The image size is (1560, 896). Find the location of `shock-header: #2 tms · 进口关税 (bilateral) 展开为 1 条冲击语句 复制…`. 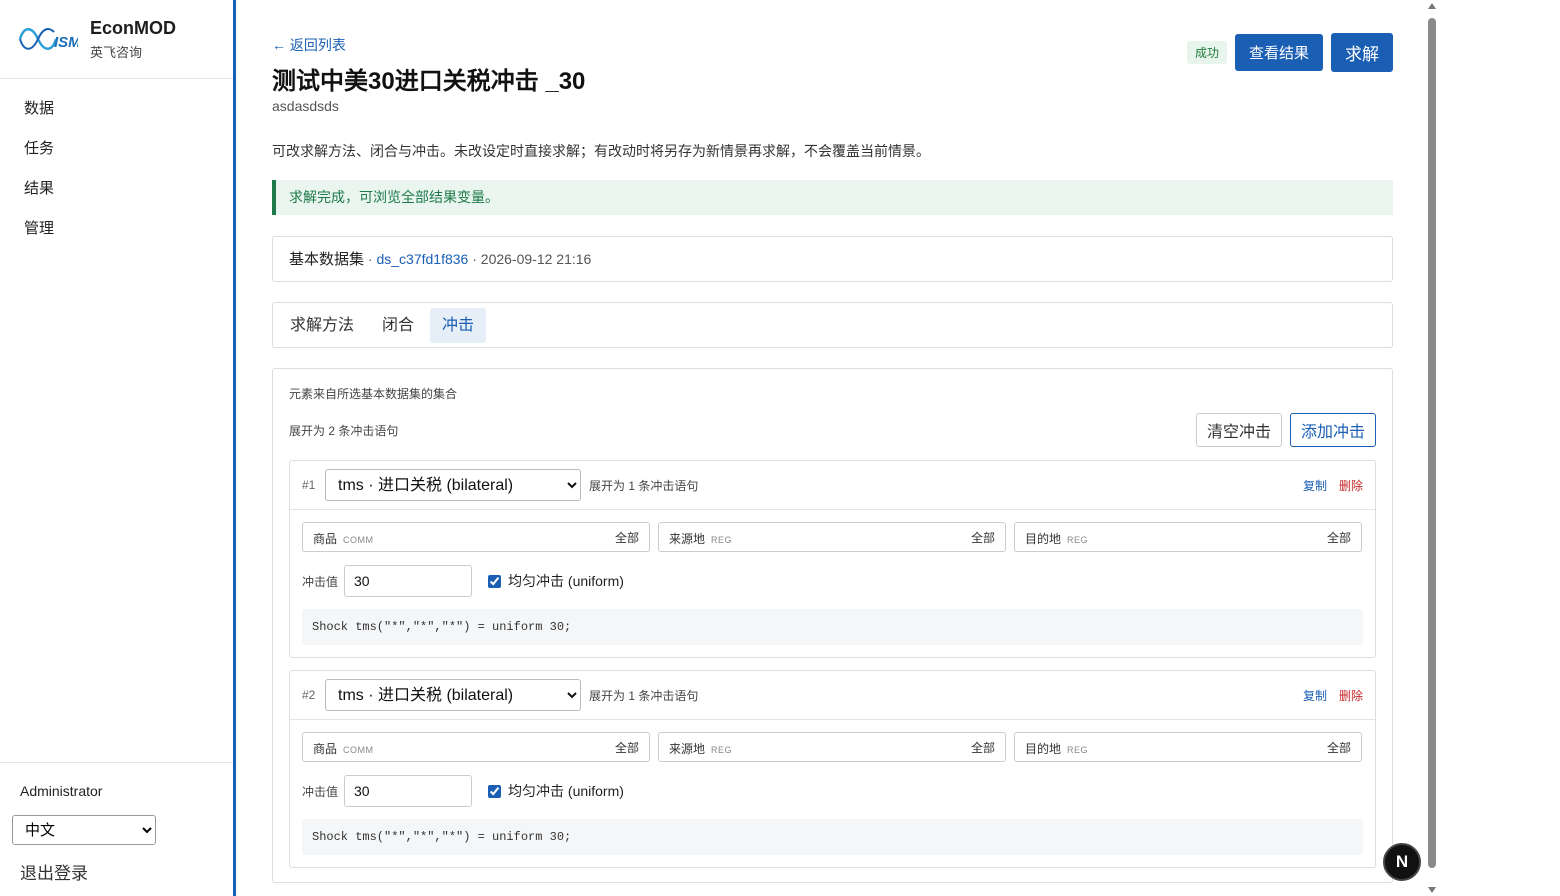

shock-header: #2 tms · 进口关税 (bilateral) 展开为 1 条冲击语句 复制… is located at coordinates (832, 695).